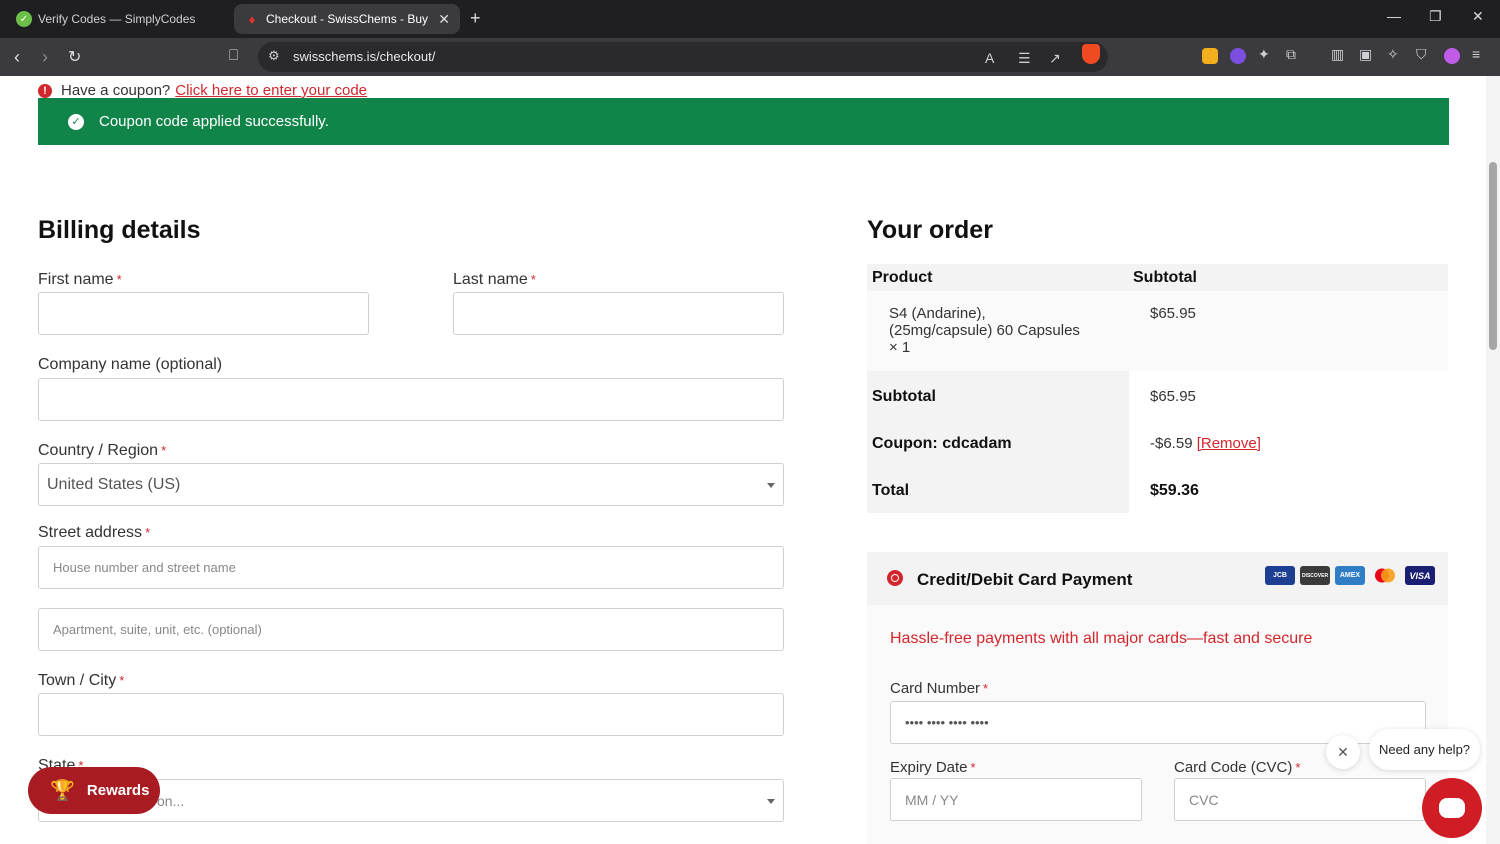  I want to click on coupon-discount: -$6.59 [Remove], so click(1205, 443).